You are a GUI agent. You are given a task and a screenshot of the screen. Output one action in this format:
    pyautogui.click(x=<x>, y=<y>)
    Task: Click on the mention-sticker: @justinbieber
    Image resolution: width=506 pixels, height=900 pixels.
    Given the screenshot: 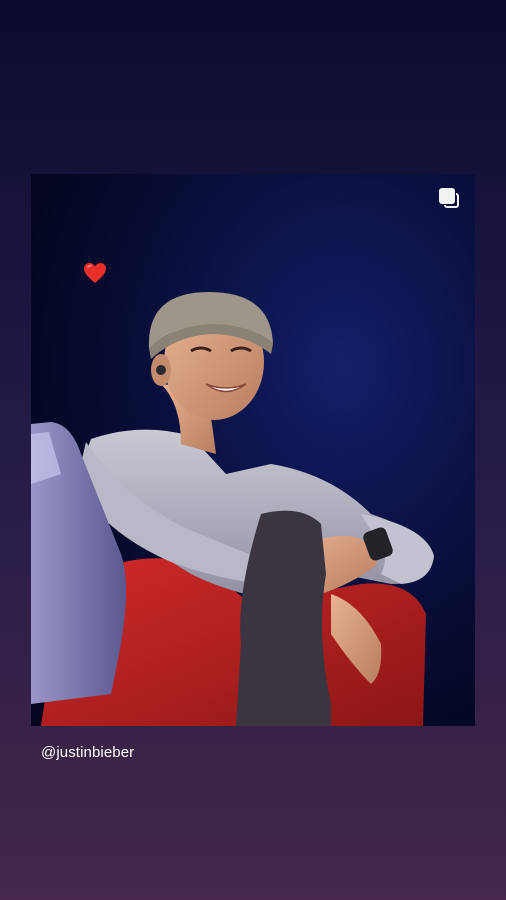 What is the action you would take?
    pyautogui.click(x=87, y=752)
    